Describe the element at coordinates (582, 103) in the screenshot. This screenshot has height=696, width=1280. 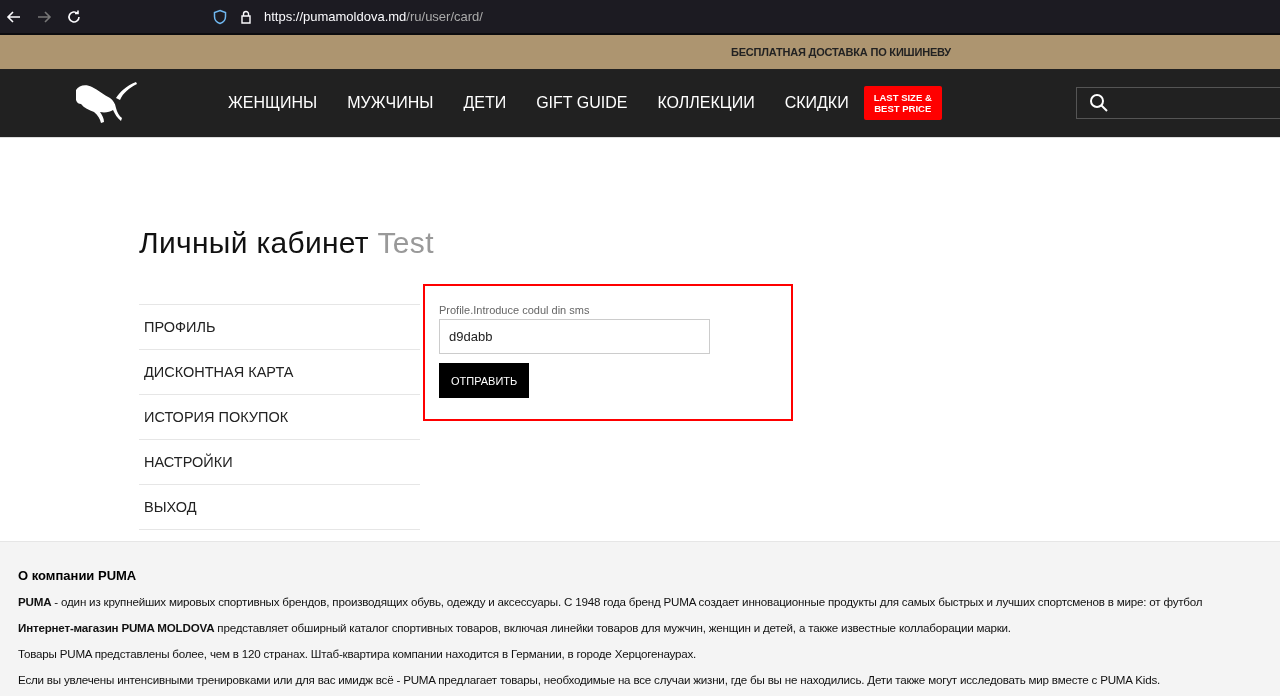
I see `nav-link: GIFT GUIDE` at that location.